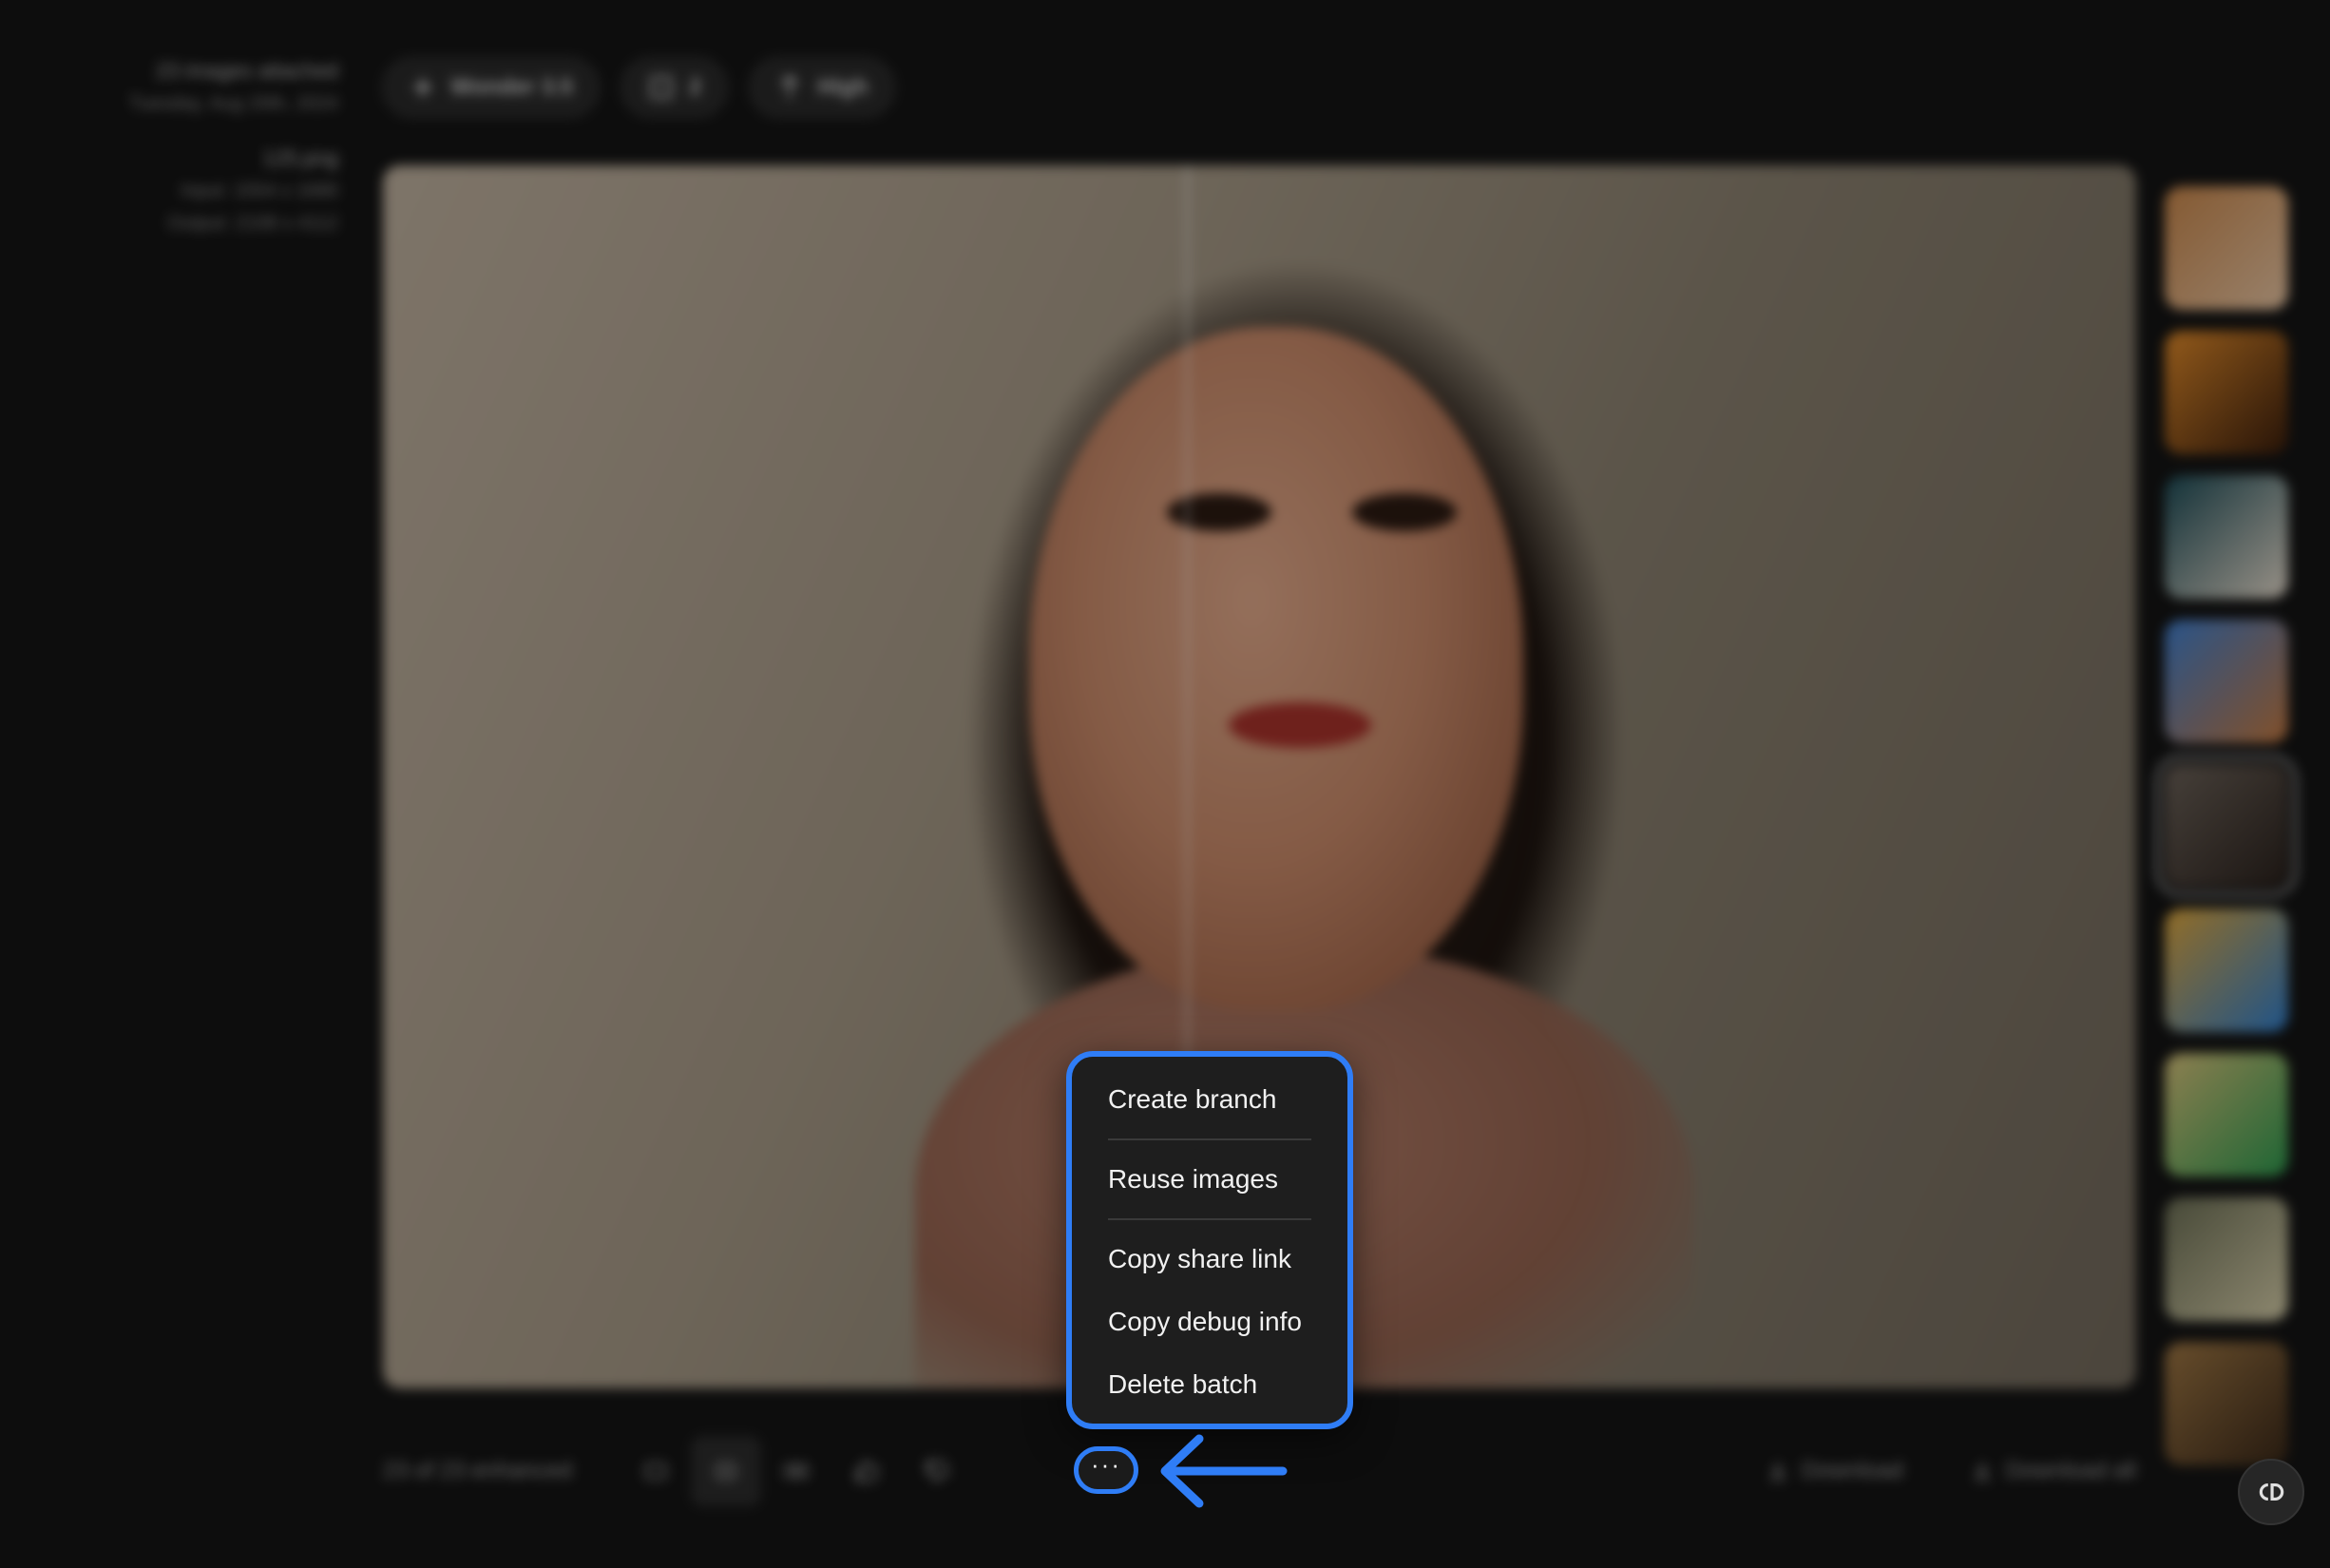 Image resolution: width=2330 pixels, height=1568 pixels. What do you see at coordinates (1209, 1259) in the screenshot?
I see `menu-item-copy-share-link: Copy share link` at bounding box center [1209, 1259].